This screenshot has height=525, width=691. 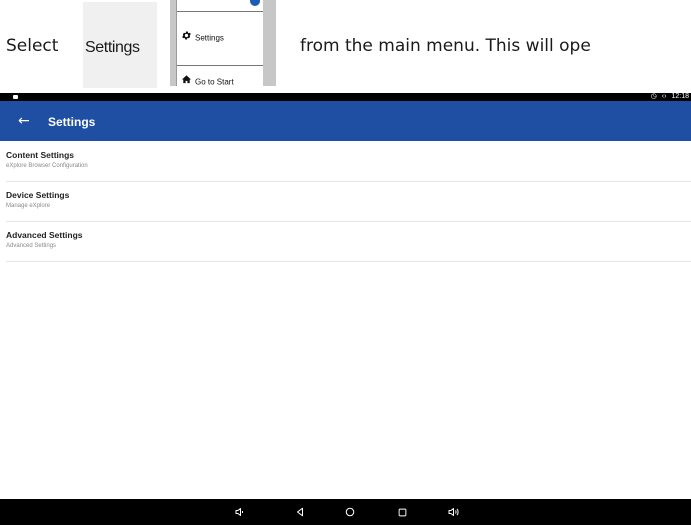 I want to click on menu-item-go-to-start: Go to Start, so click(x=207, y=80).